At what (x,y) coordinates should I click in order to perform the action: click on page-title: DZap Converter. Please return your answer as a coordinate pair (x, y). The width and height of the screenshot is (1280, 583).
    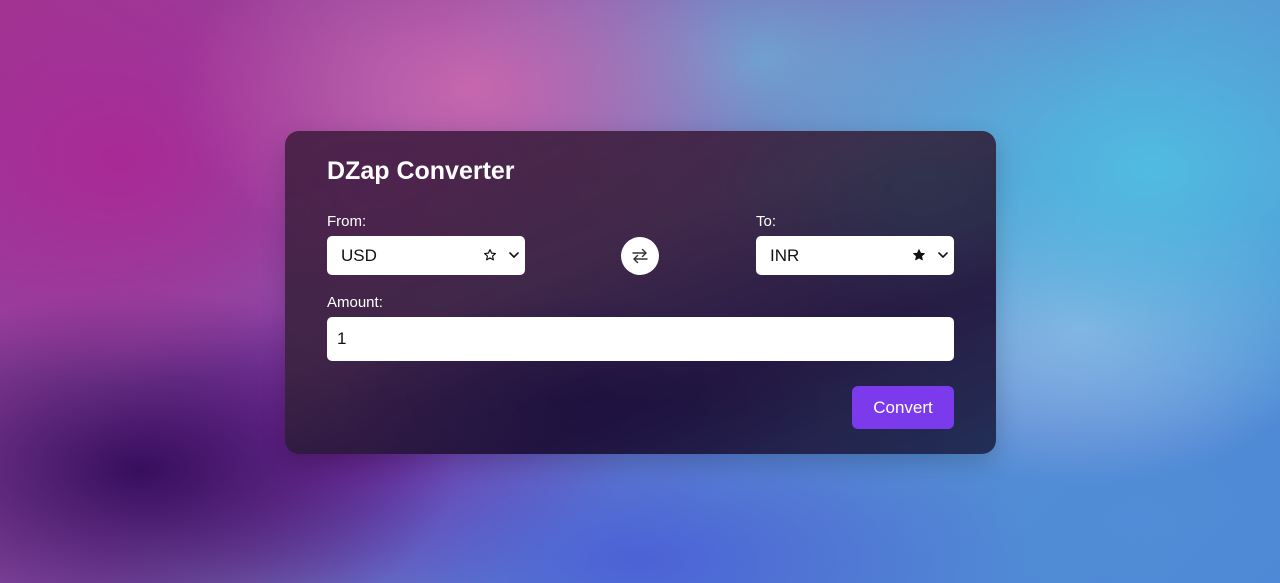
    Looking at the image, I should click on (421, 171).